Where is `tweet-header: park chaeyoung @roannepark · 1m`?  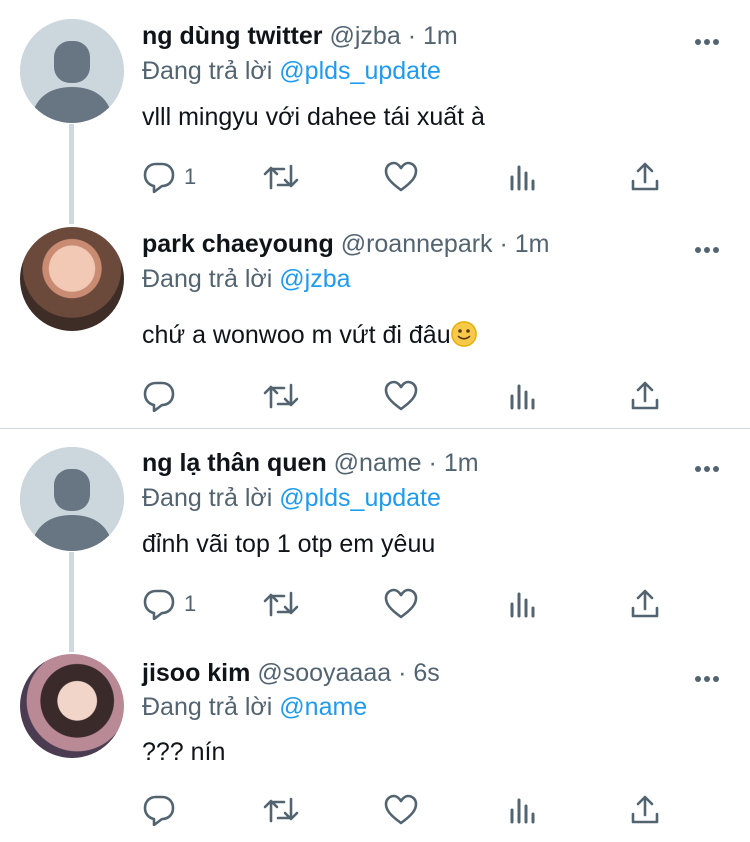 tweet-header: park chaeyoung @roannepark · 1m is located at coordinates (346, 244).